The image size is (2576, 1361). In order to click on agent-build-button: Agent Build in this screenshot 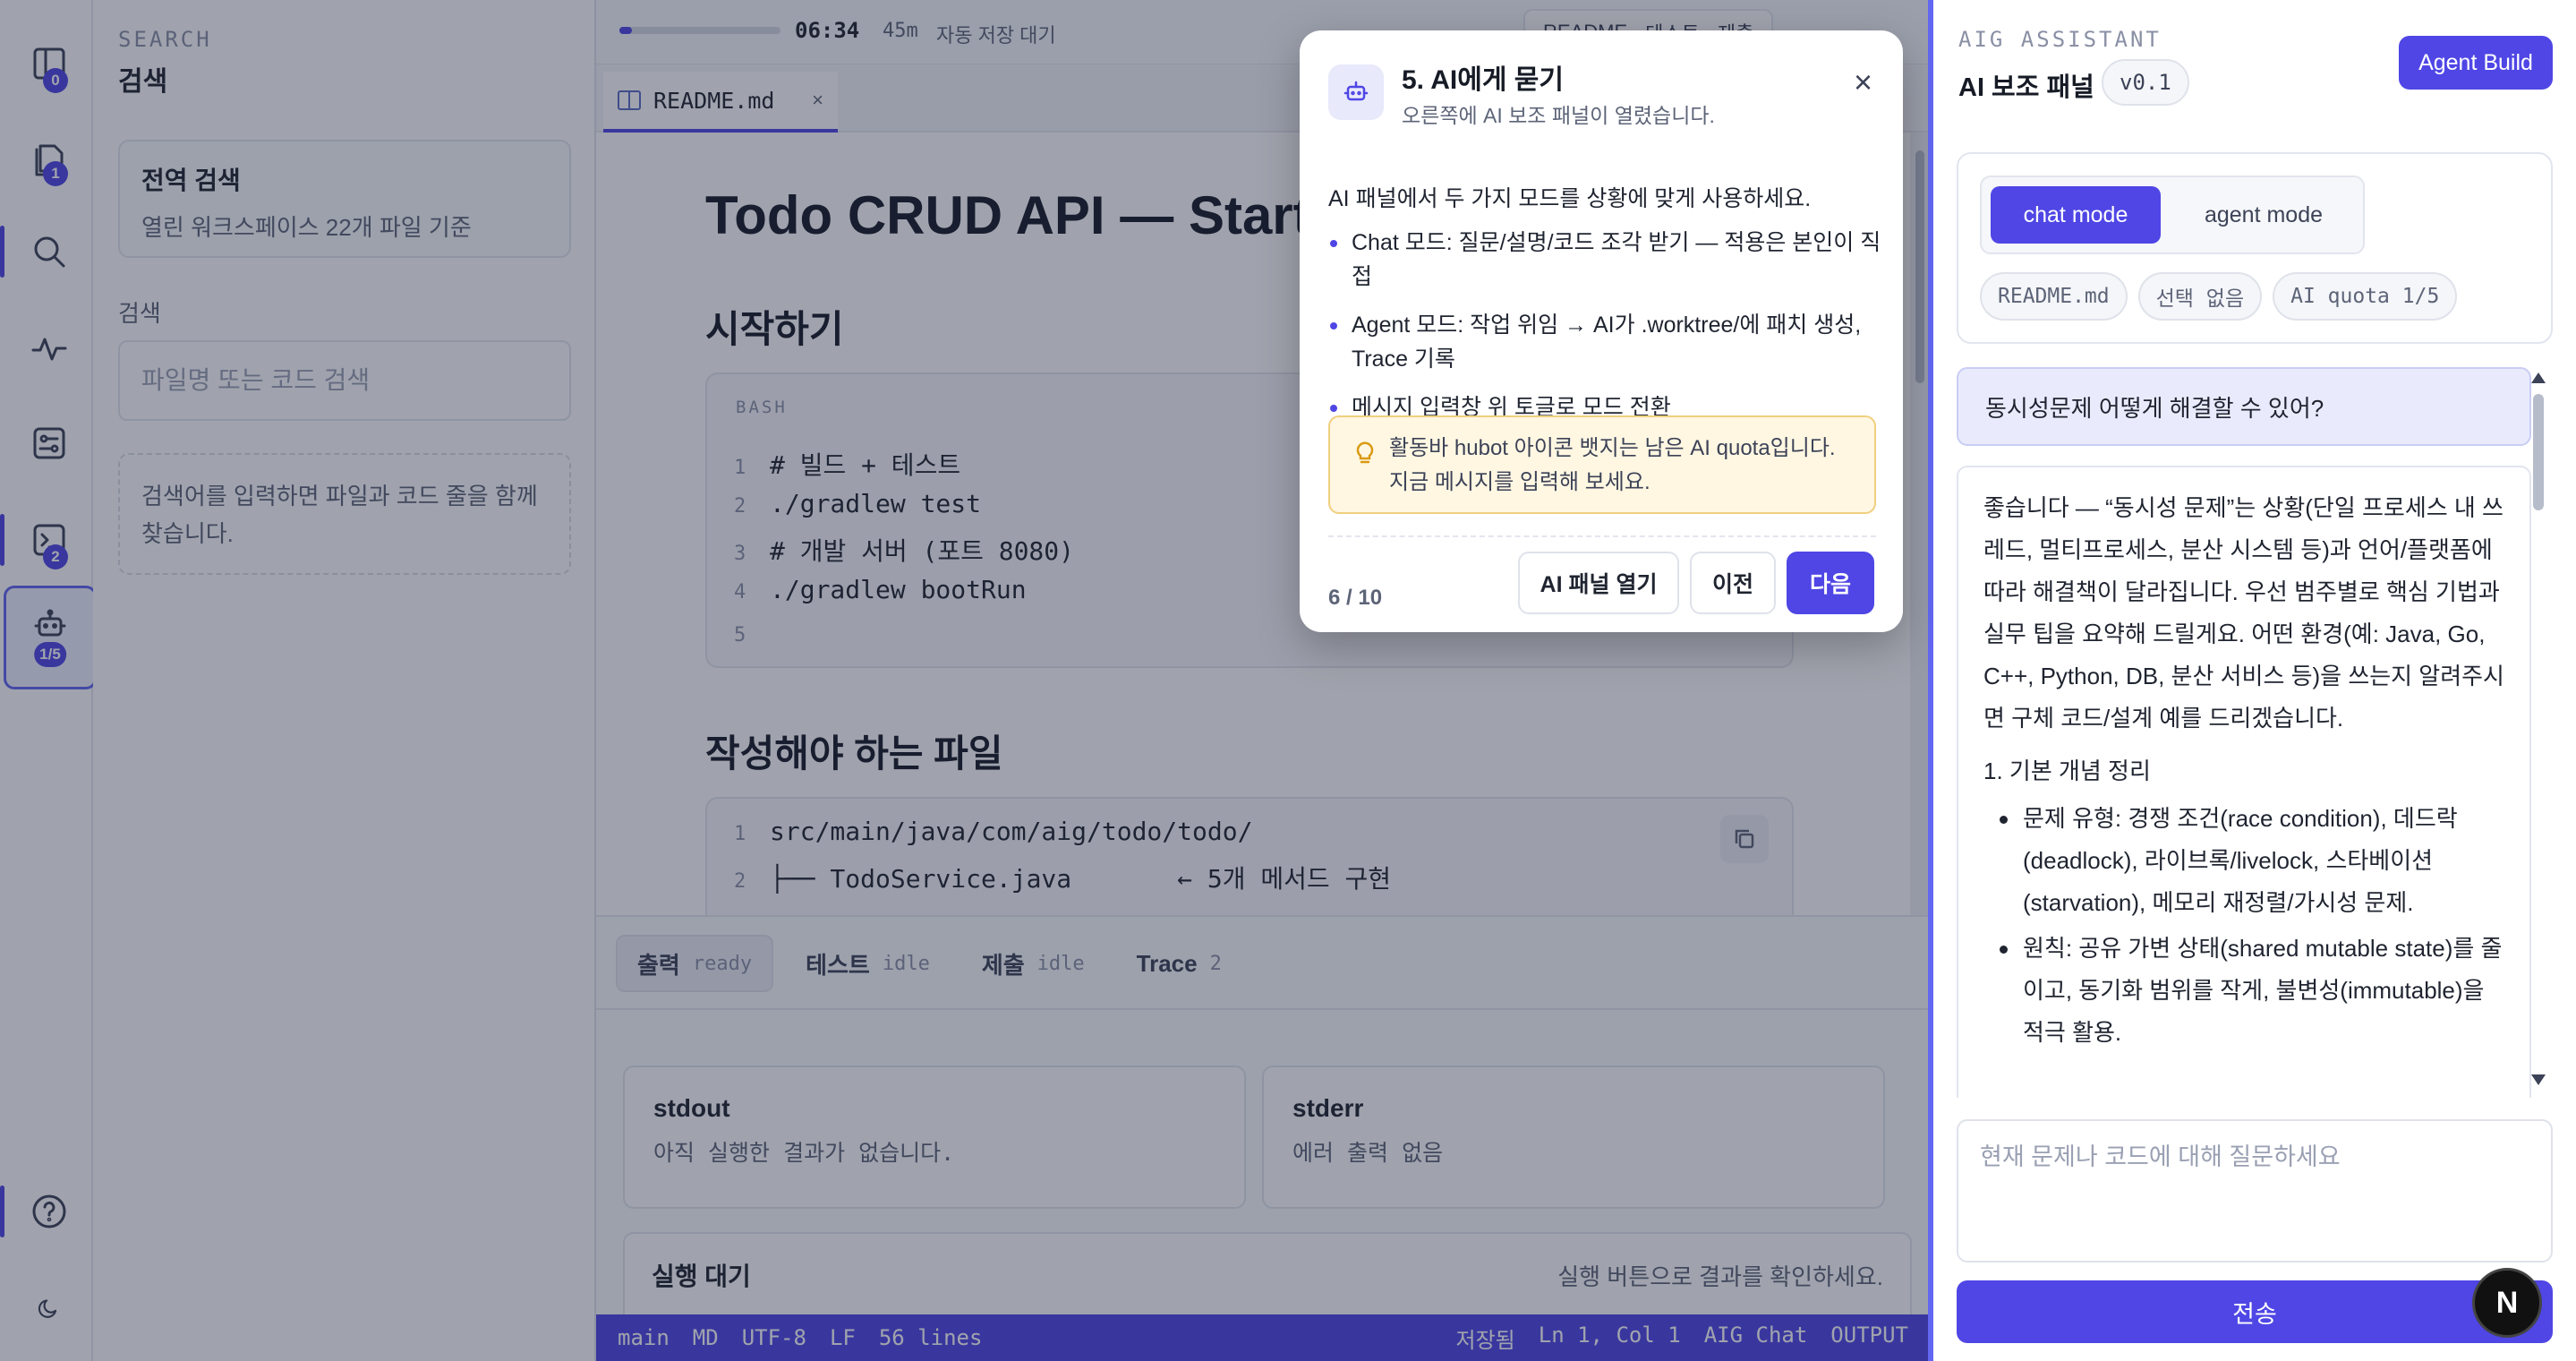, I will do `click(2476, 63)`.